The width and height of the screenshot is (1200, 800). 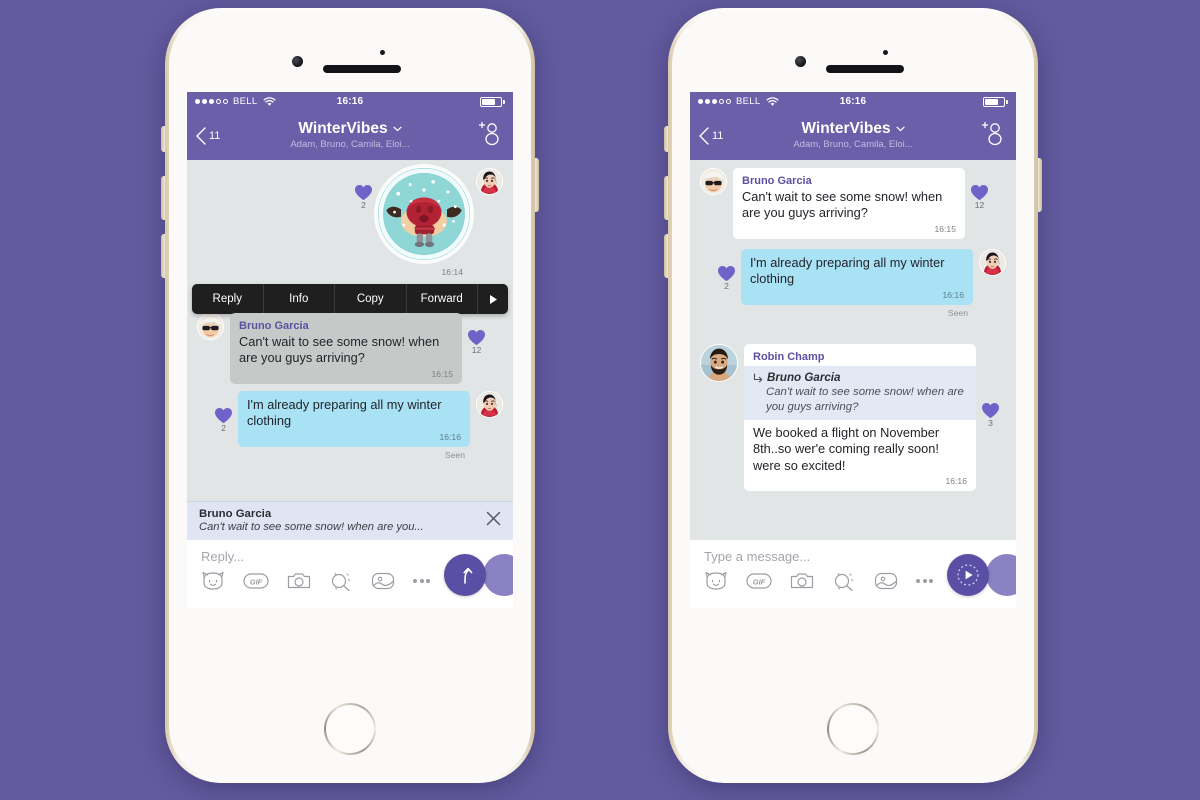 What do you see at coordinates (492, 101) in the screenshot?
I see `battery-icon` at bounding box center [492, 101].